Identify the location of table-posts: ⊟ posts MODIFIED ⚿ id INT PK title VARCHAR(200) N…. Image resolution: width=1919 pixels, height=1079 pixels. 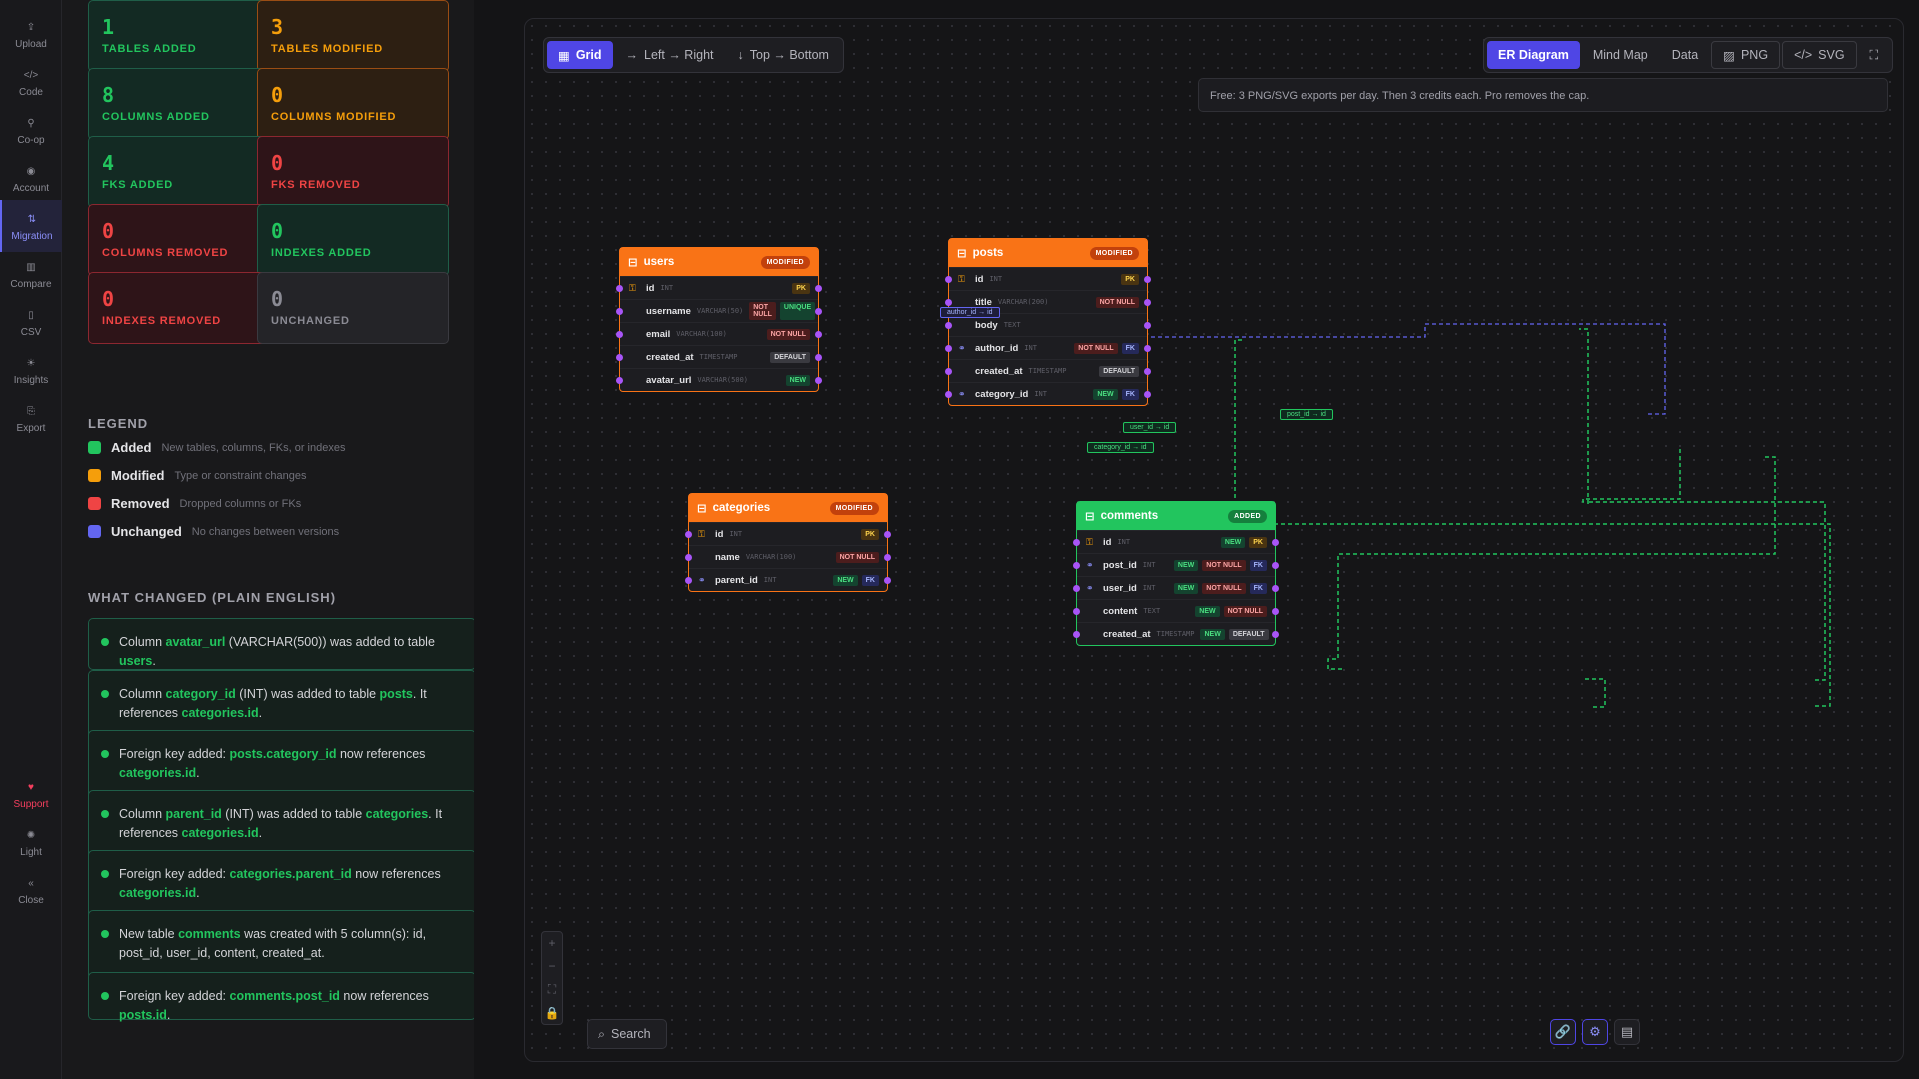
(1048, 322).